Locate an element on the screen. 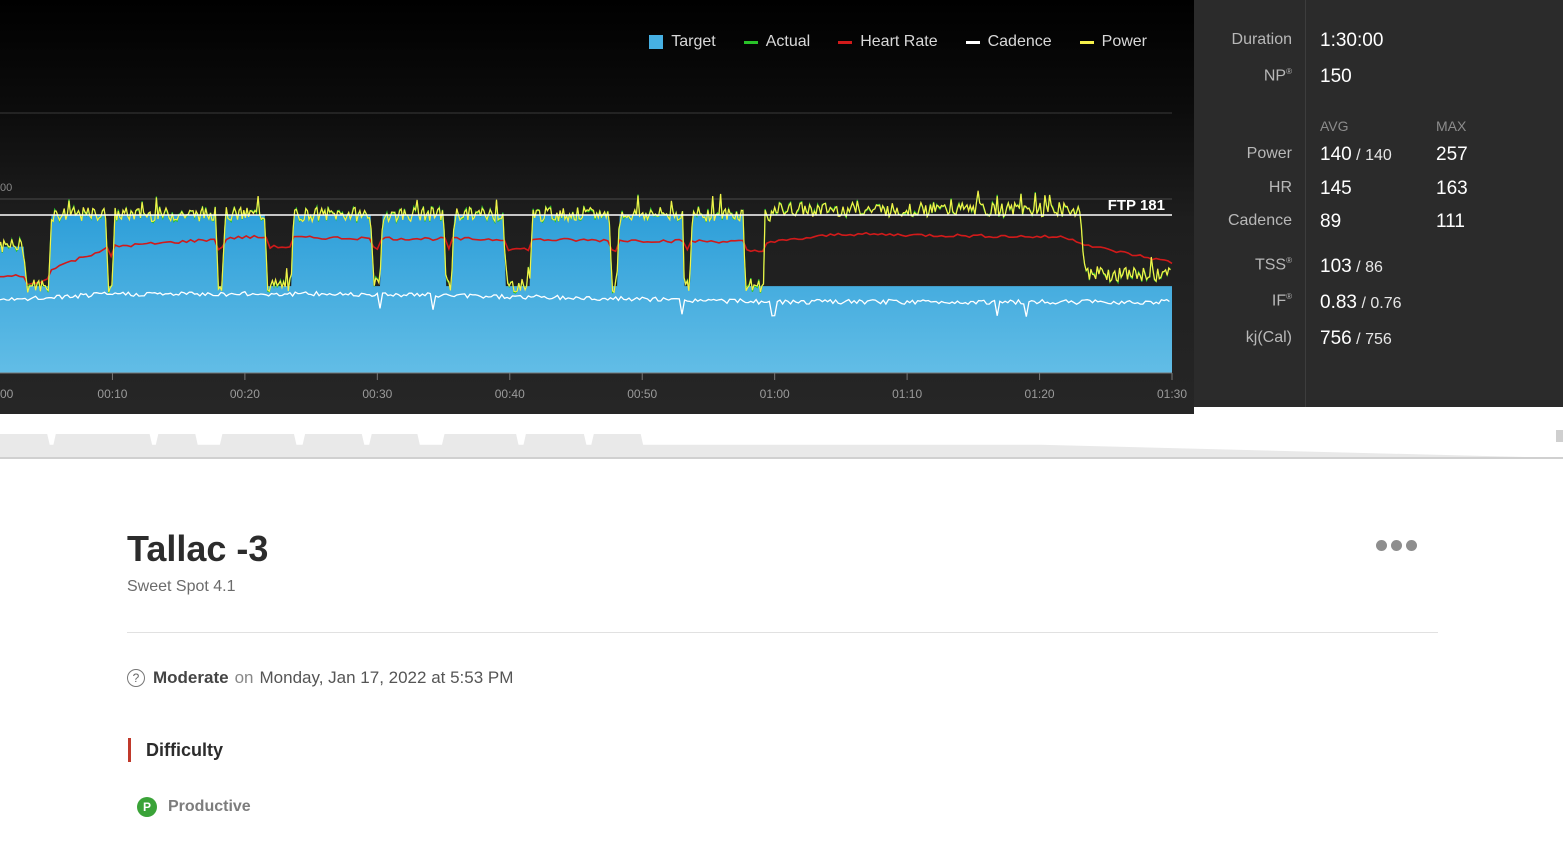 The image size is (1563, 852). if-label-text: IF is located at coordinates (1279, 301).